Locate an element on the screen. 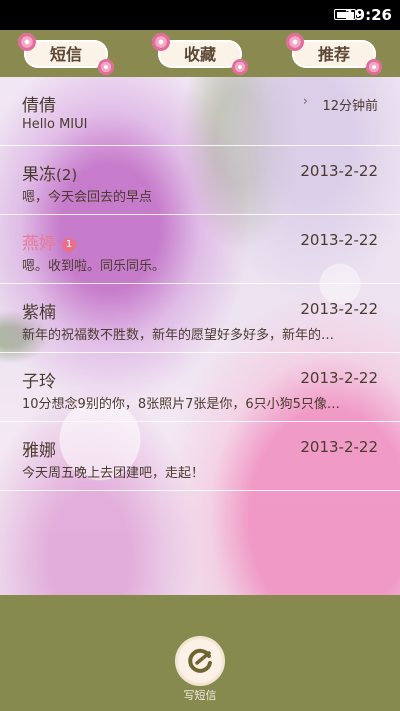 This screenshot has width=400, height=711. compose-icon is located at coordinates (200, 660).